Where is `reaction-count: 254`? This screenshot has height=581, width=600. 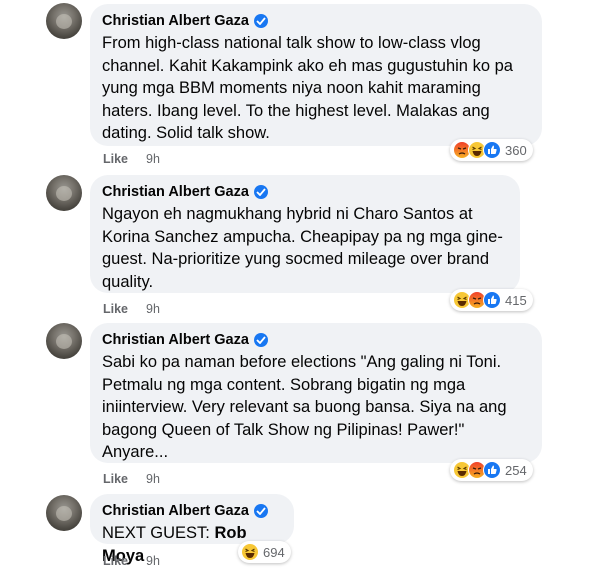 reaction-count: 254 is located at coordinates (516, 470).